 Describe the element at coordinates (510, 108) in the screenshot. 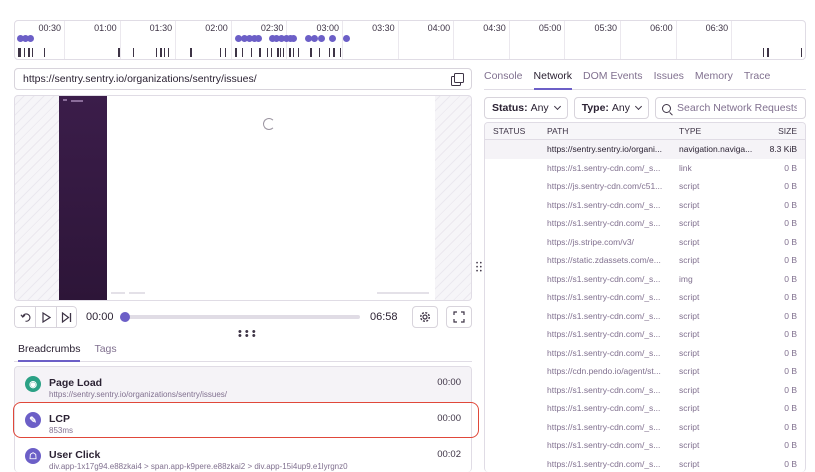

I see `status-filter-label: Status:` at that location.